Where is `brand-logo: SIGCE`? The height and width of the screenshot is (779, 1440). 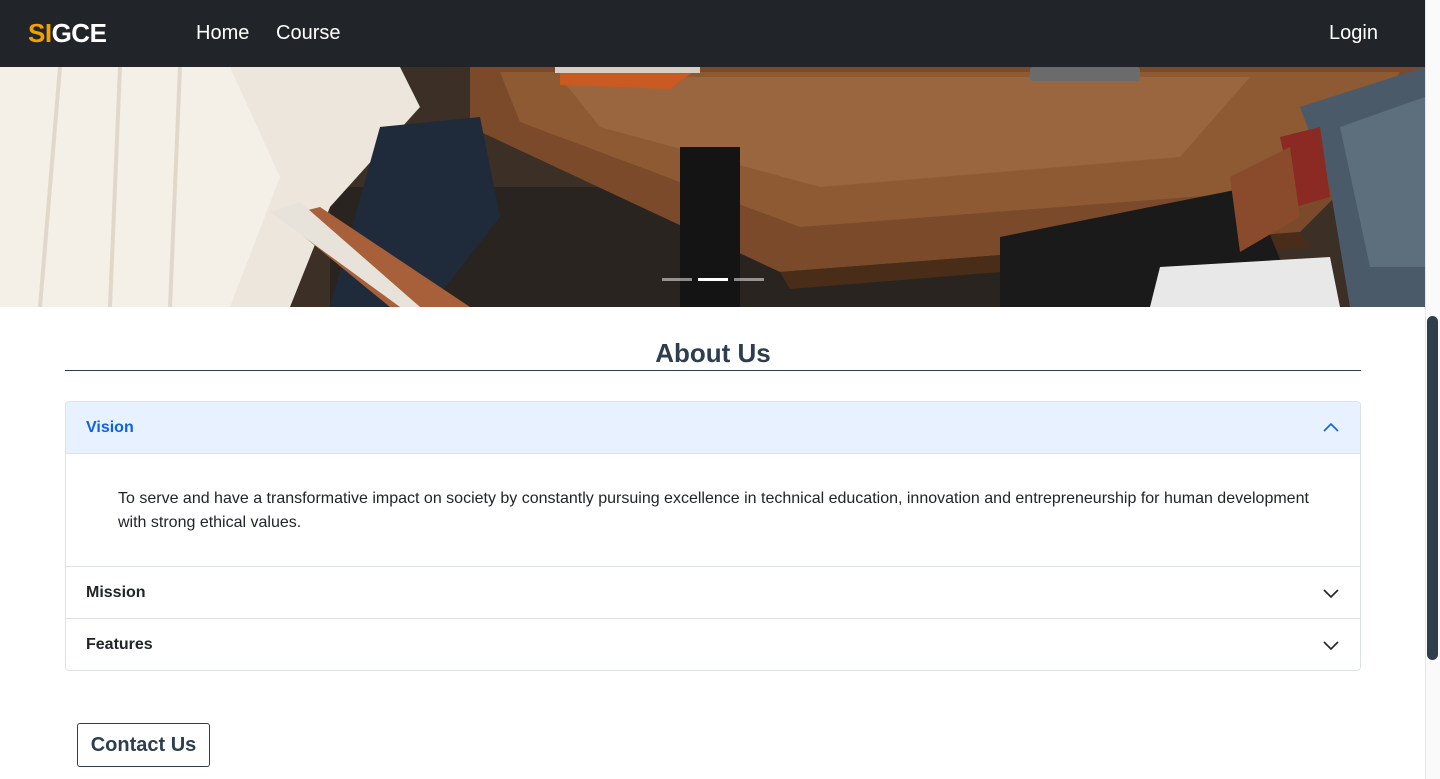 brand-logo: SIGCE is located at coordinates (67, 33).